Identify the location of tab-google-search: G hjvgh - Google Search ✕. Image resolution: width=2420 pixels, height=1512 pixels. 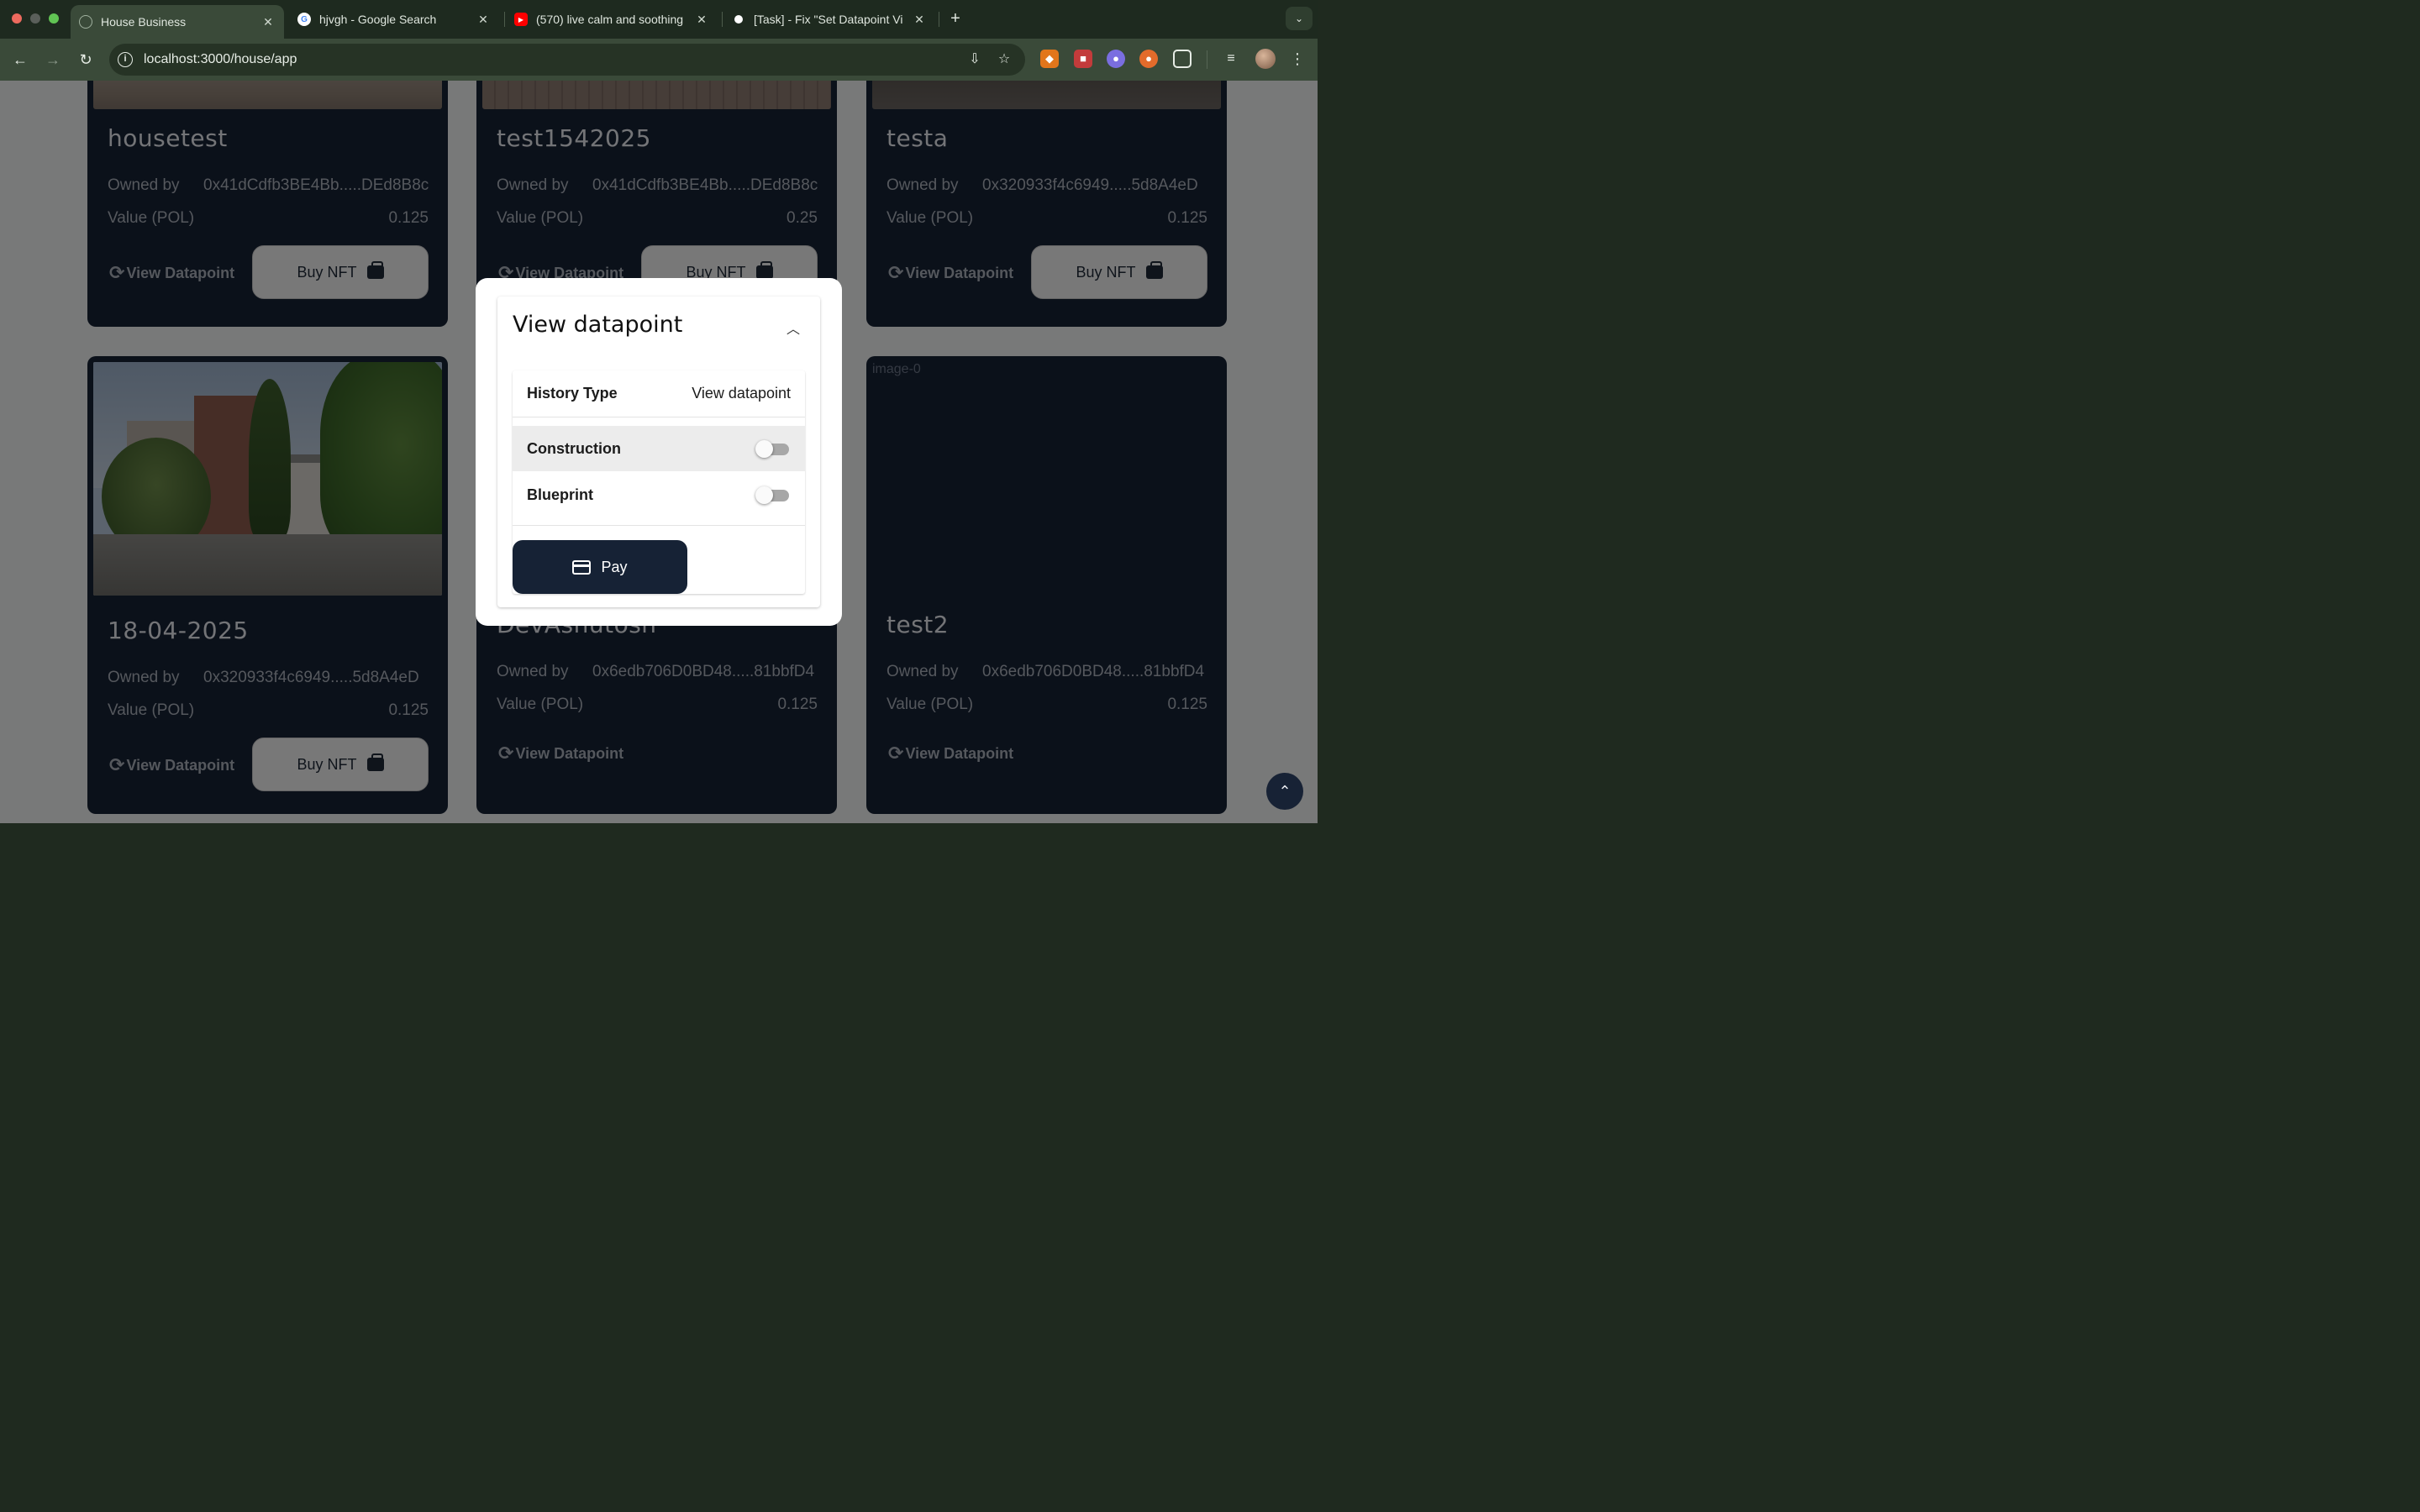
(394, 19).